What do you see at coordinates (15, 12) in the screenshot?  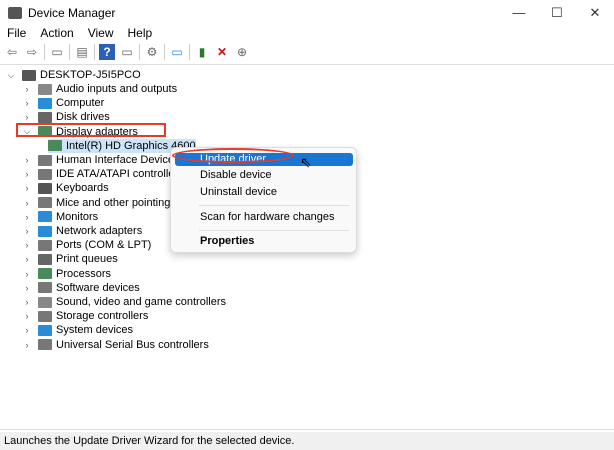 I see `device-manager-icon` at bounding box center [15, 12].